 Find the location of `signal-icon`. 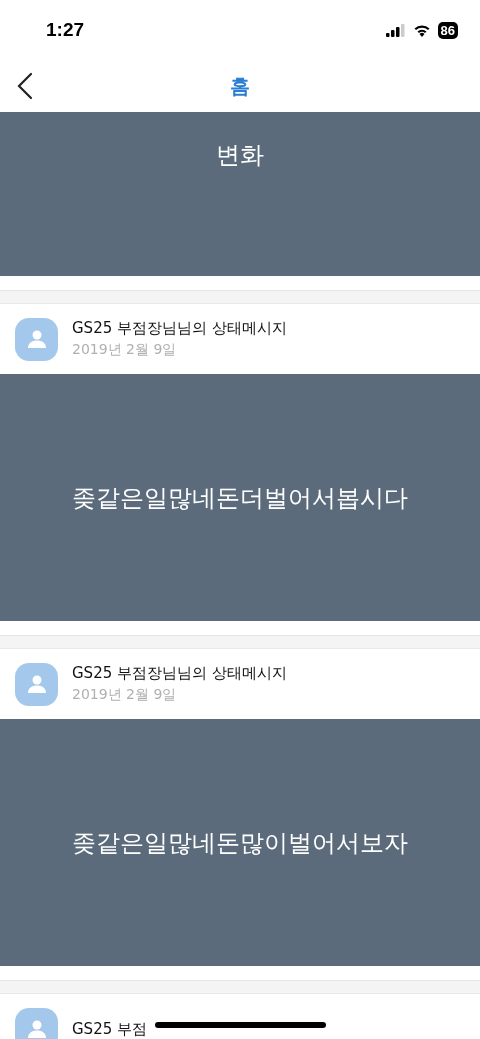

signal-icon is located at coordinates (395, 30).